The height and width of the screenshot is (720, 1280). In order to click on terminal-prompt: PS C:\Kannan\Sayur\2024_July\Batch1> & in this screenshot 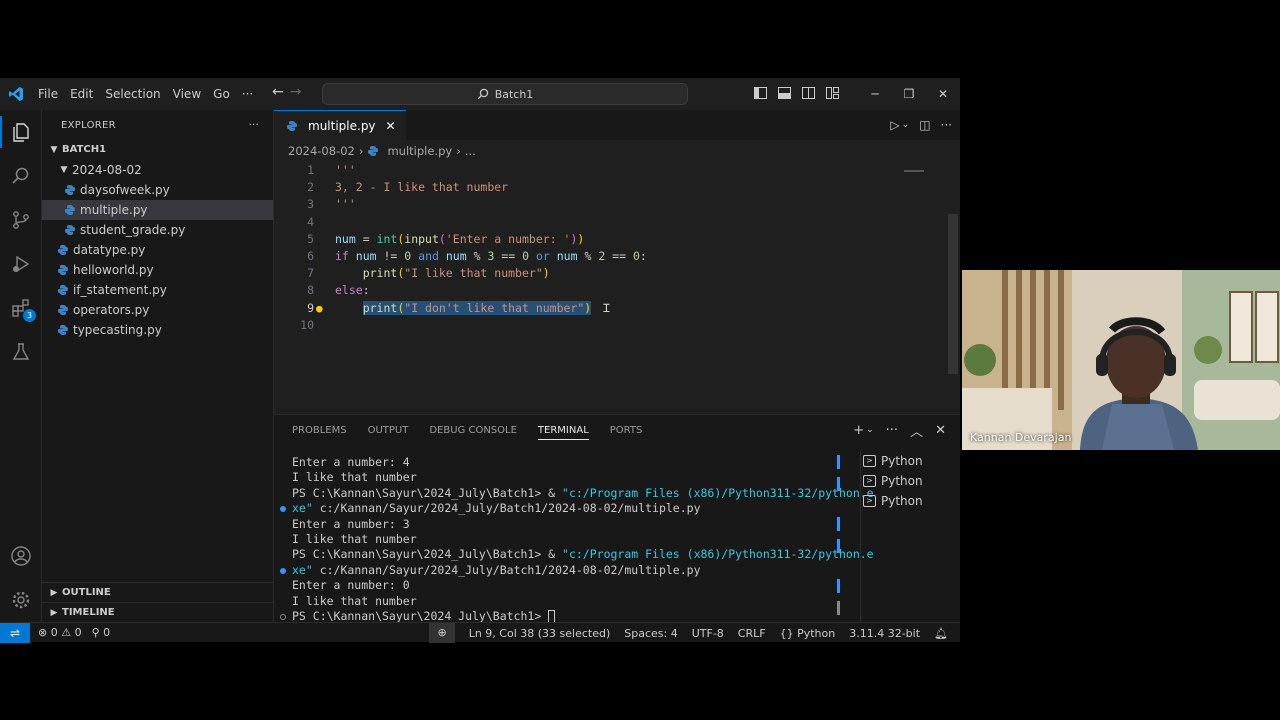, I will do `click(427, 554)`.